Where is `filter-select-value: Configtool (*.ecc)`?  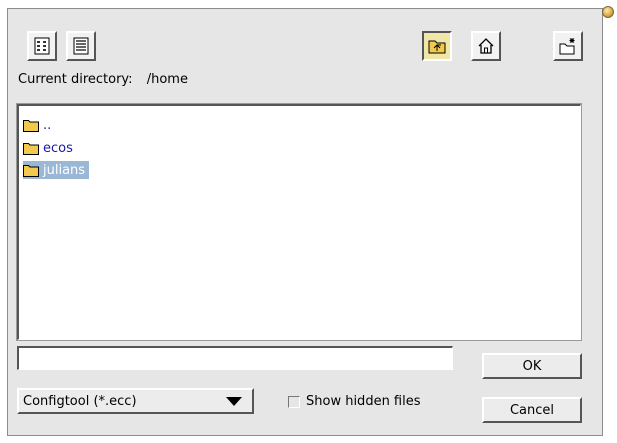 filter-select-value: Configtool (*.ecc) is located at coordinates (80, 401).